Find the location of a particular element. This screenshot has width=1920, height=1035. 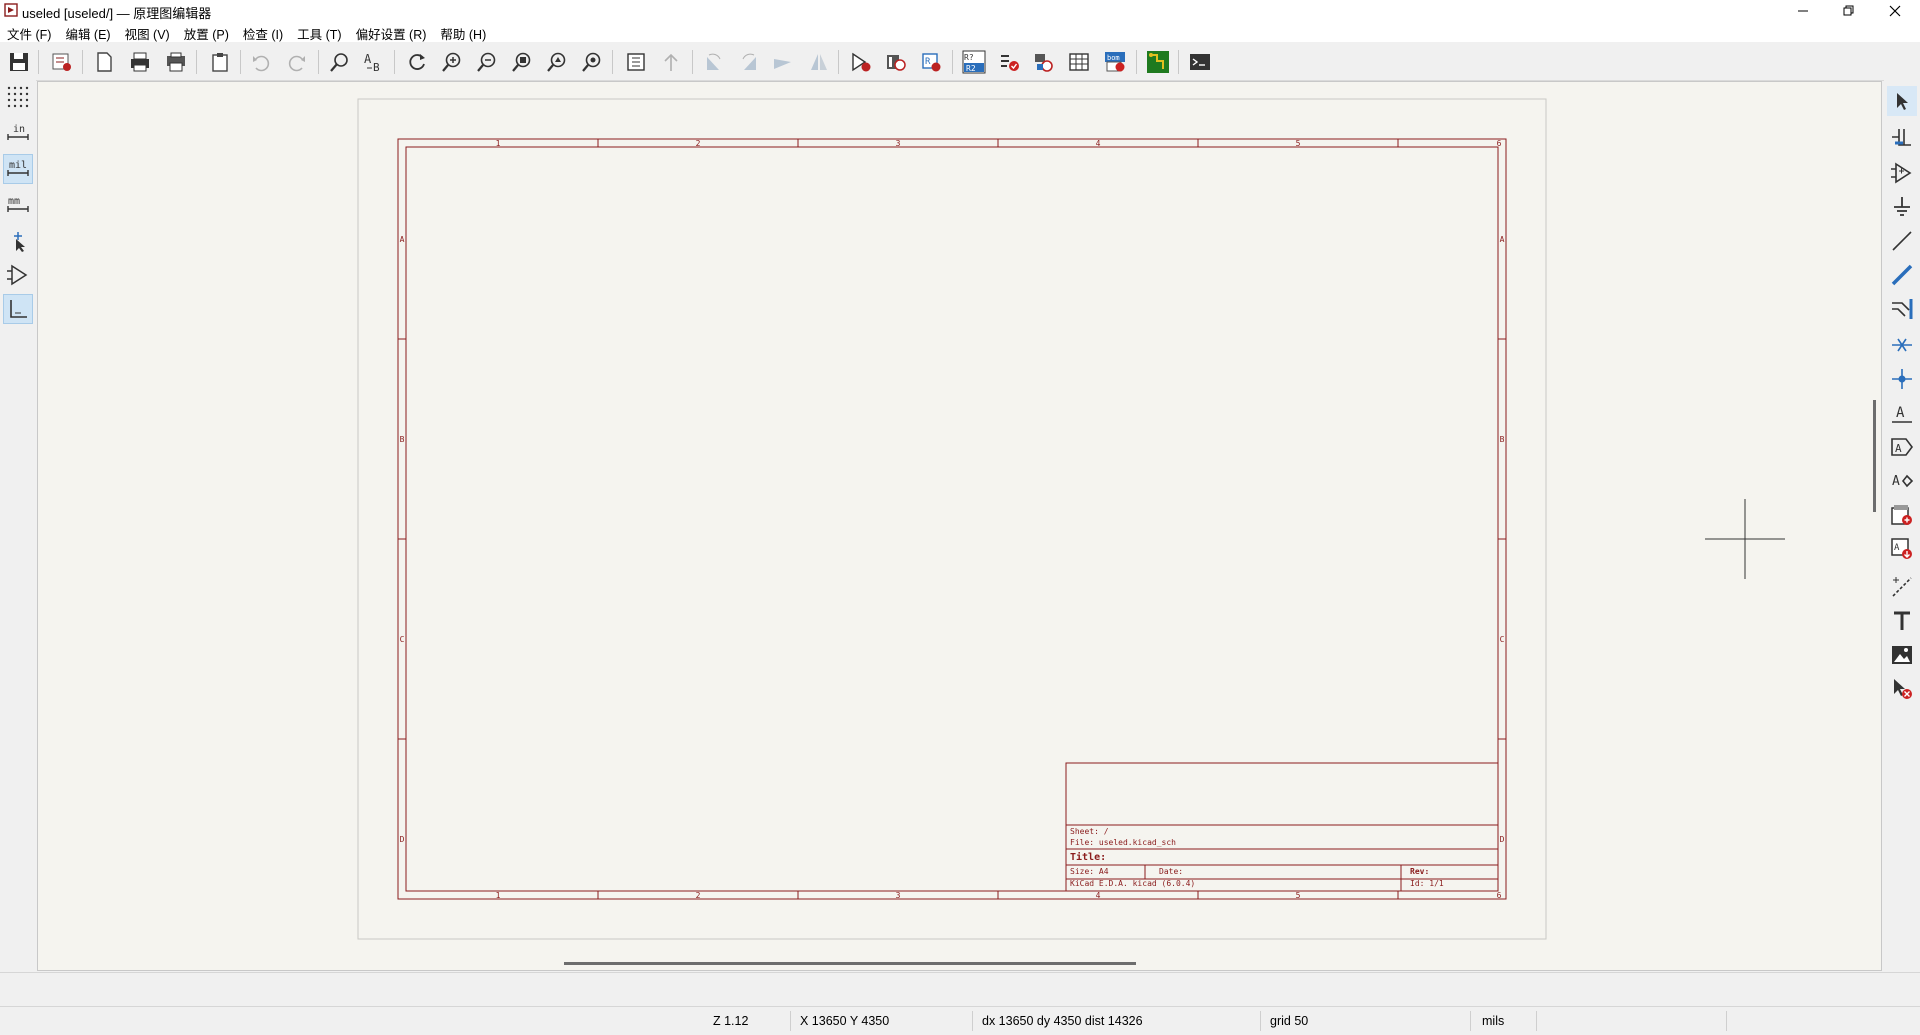

erc-icon: R? R2 is located at coordinates (974, 62).